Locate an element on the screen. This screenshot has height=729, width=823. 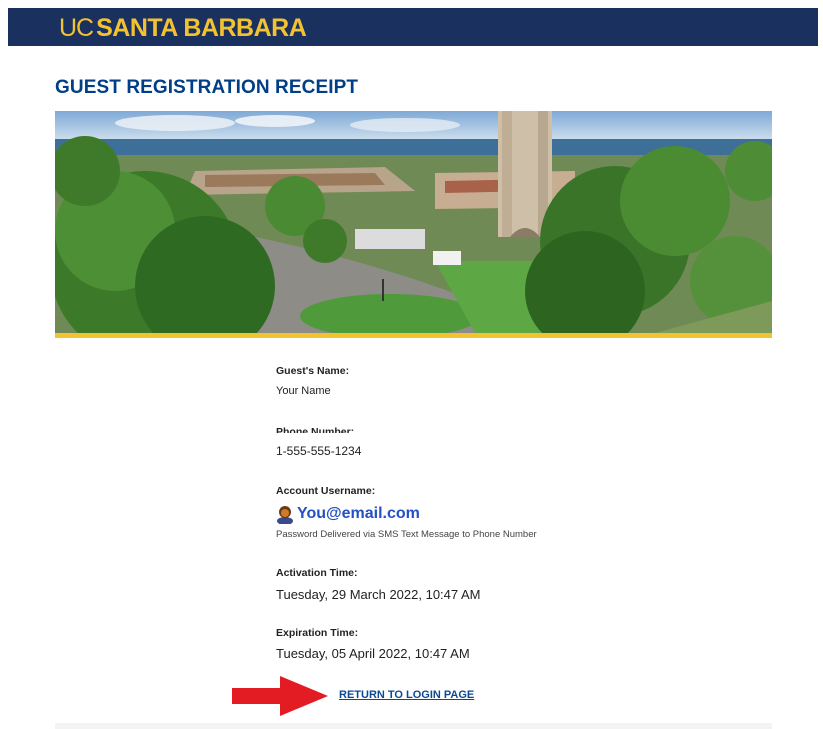
page-title: GUEST REGISTRATION RECEIPT is located at coordinates (207, 87).